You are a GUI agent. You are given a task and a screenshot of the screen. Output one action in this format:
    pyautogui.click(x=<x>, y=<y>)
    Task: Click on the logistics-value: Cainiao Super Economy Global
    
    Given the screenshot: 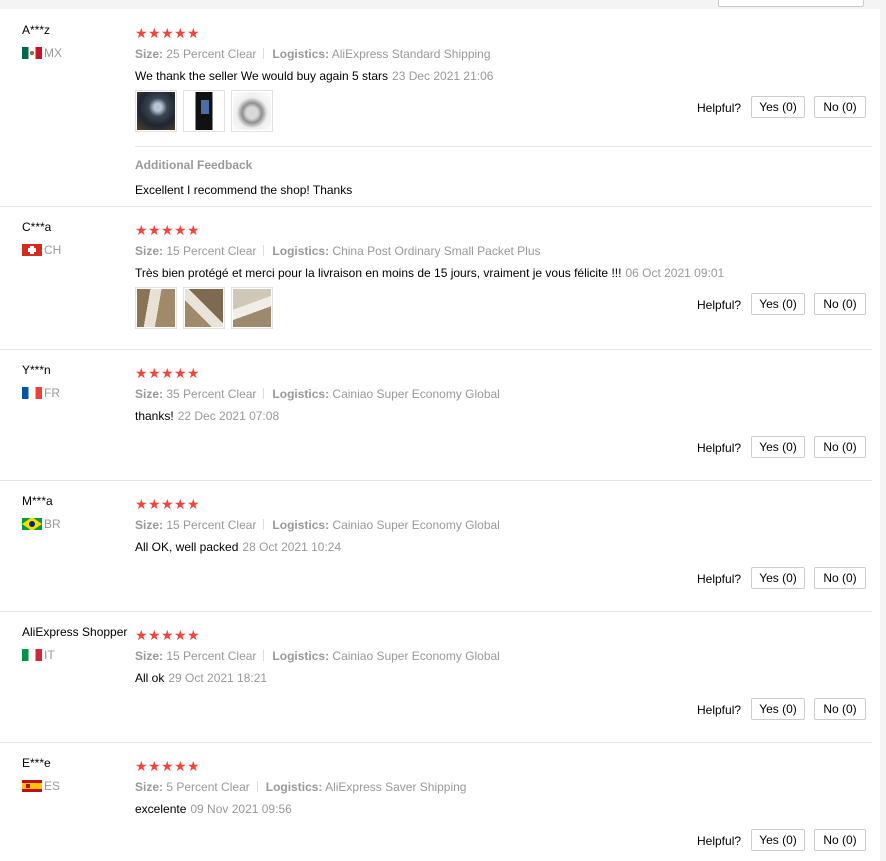 What is the action you would take?
    pyautogui.click(x=416, y=656)
    